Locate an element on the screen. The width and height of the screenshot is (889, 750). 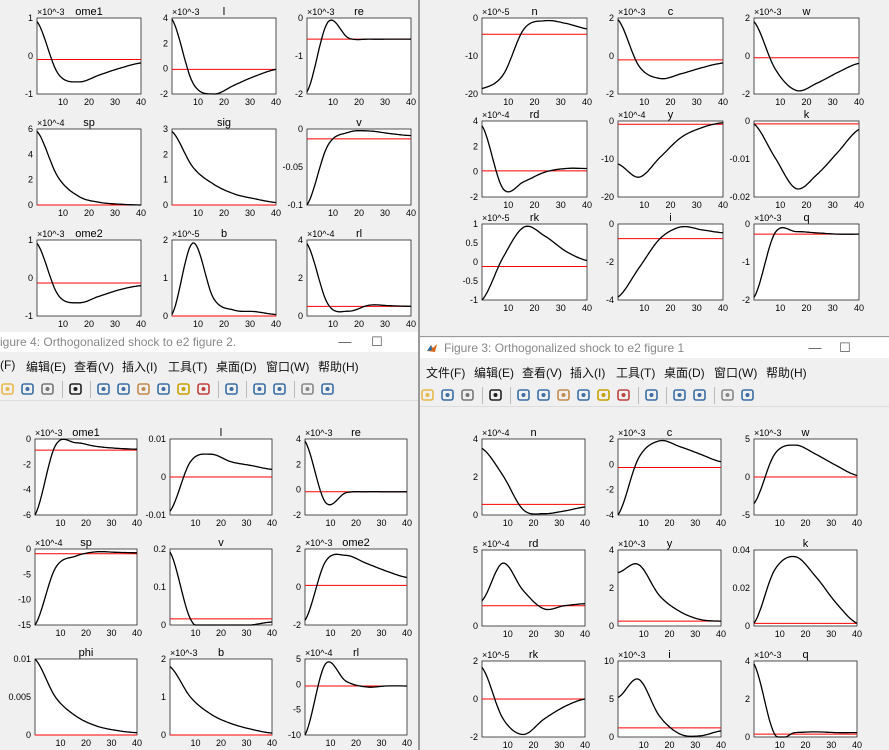
subplot-b: b×10^-521010 20 30 40 is located at coordinates (222, 278).